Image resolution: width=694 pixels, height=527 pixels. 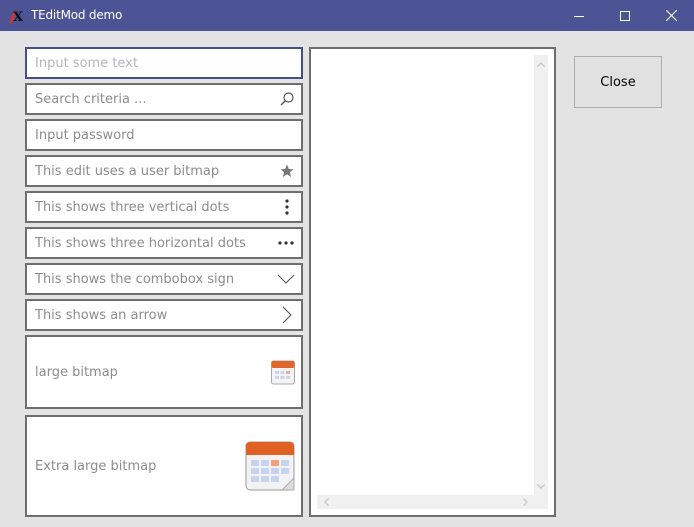 I want to click on calendar-icon, so click(x=283, y=372).